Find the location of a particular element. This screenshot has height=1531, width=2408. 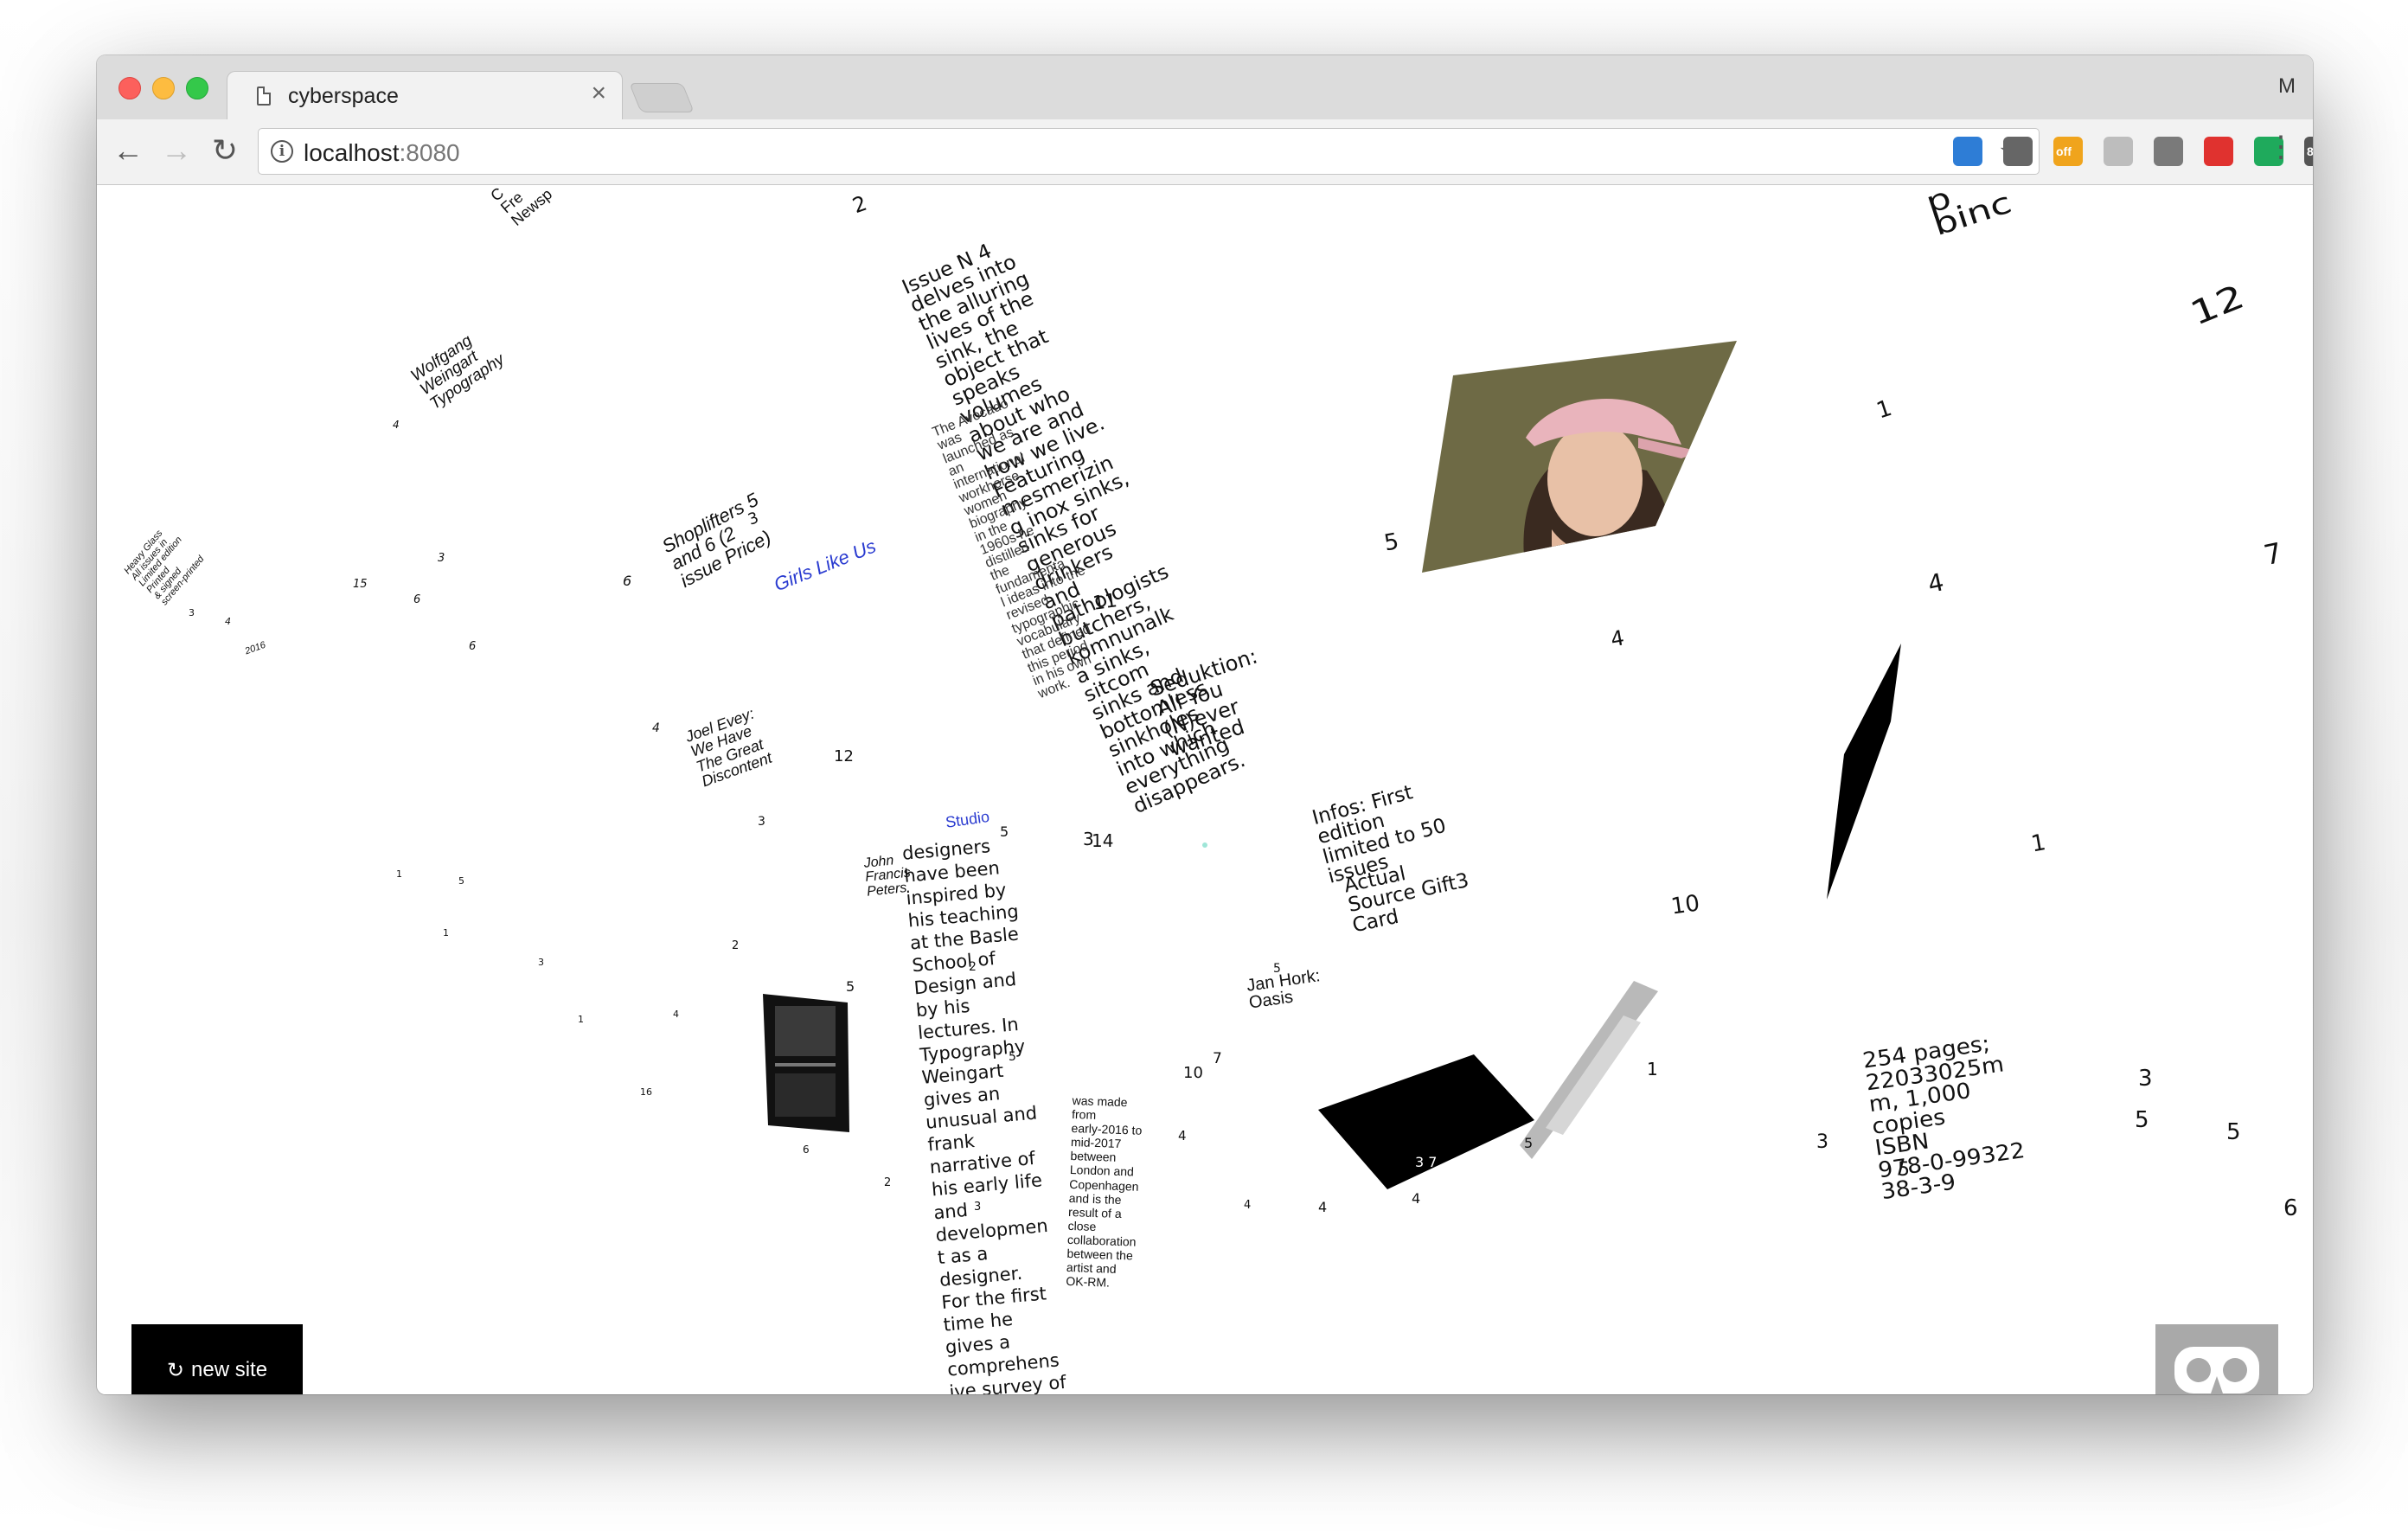

url-port: :8080 is located at coordinates (429, 152).